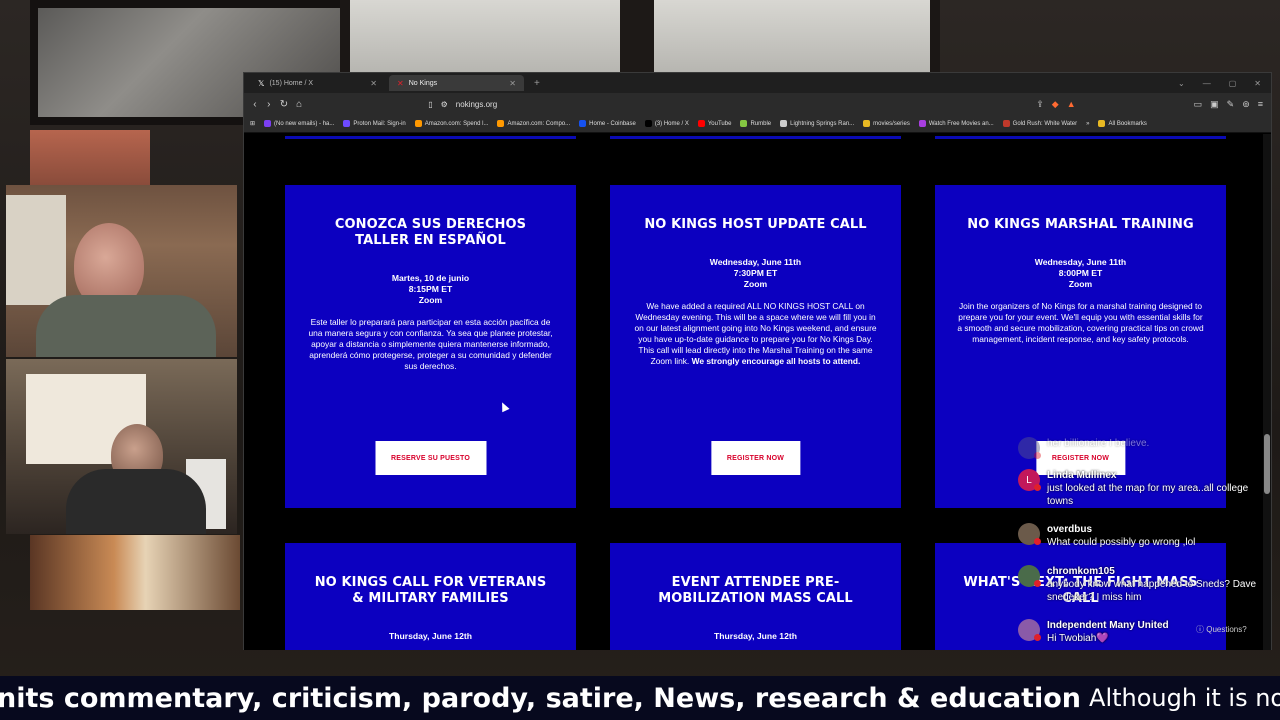 Image resolution: width=1280 pixels, height=720 pixels. I want to click on nav-bar: ‹ › ↻ ⌂ ▯ ⚙ nokings.org ⇪ ◆ ▲ ▭ ▣ ✎ ⊚ ≡, so click(757, 104).